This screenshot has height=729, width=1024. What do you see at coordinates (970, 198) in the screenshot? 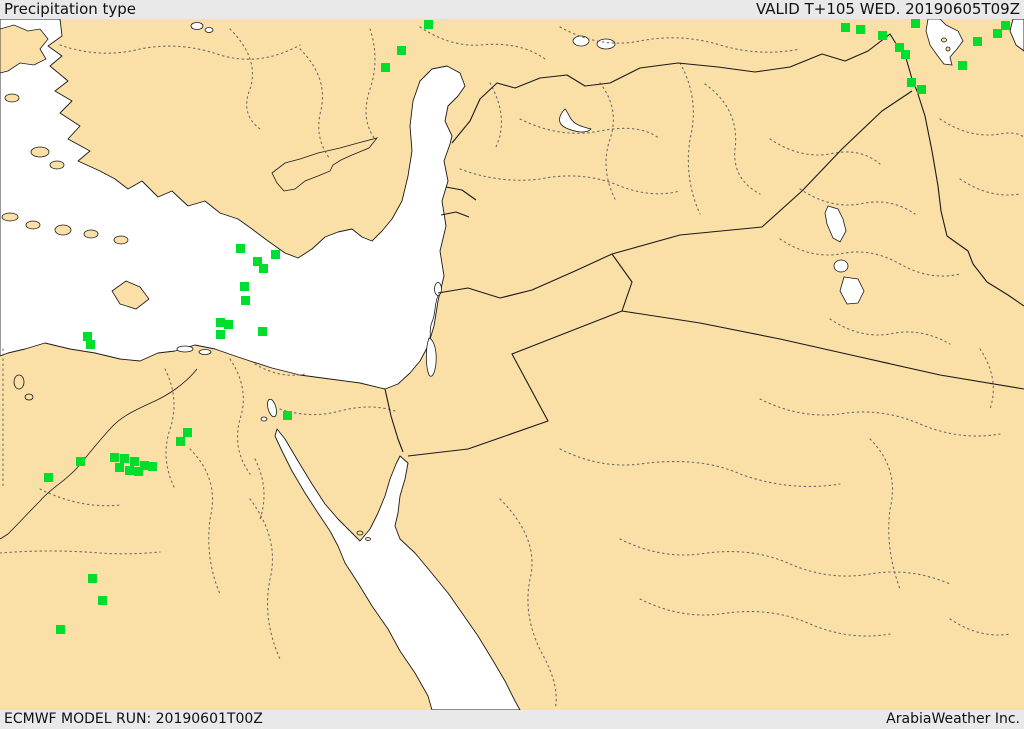
I see `iran-border` at bounding box center [970, 198].